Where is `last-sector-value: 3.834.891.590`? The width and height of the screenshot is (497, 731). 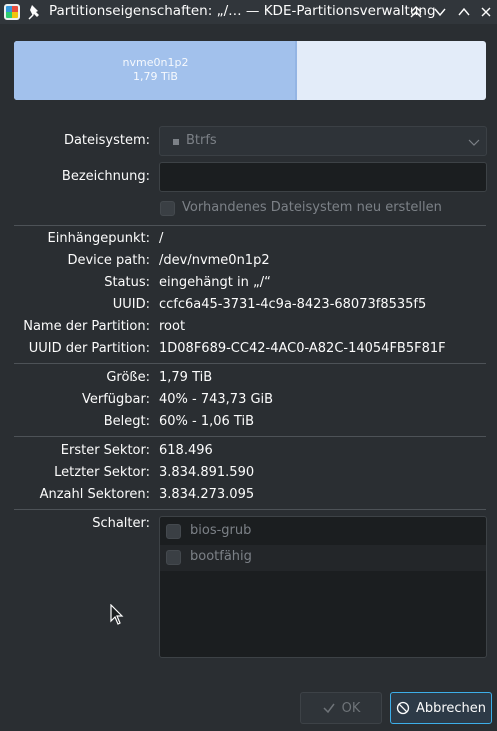
last-sector-value: 3.834.891.590 is located at coordinates (207, 472).